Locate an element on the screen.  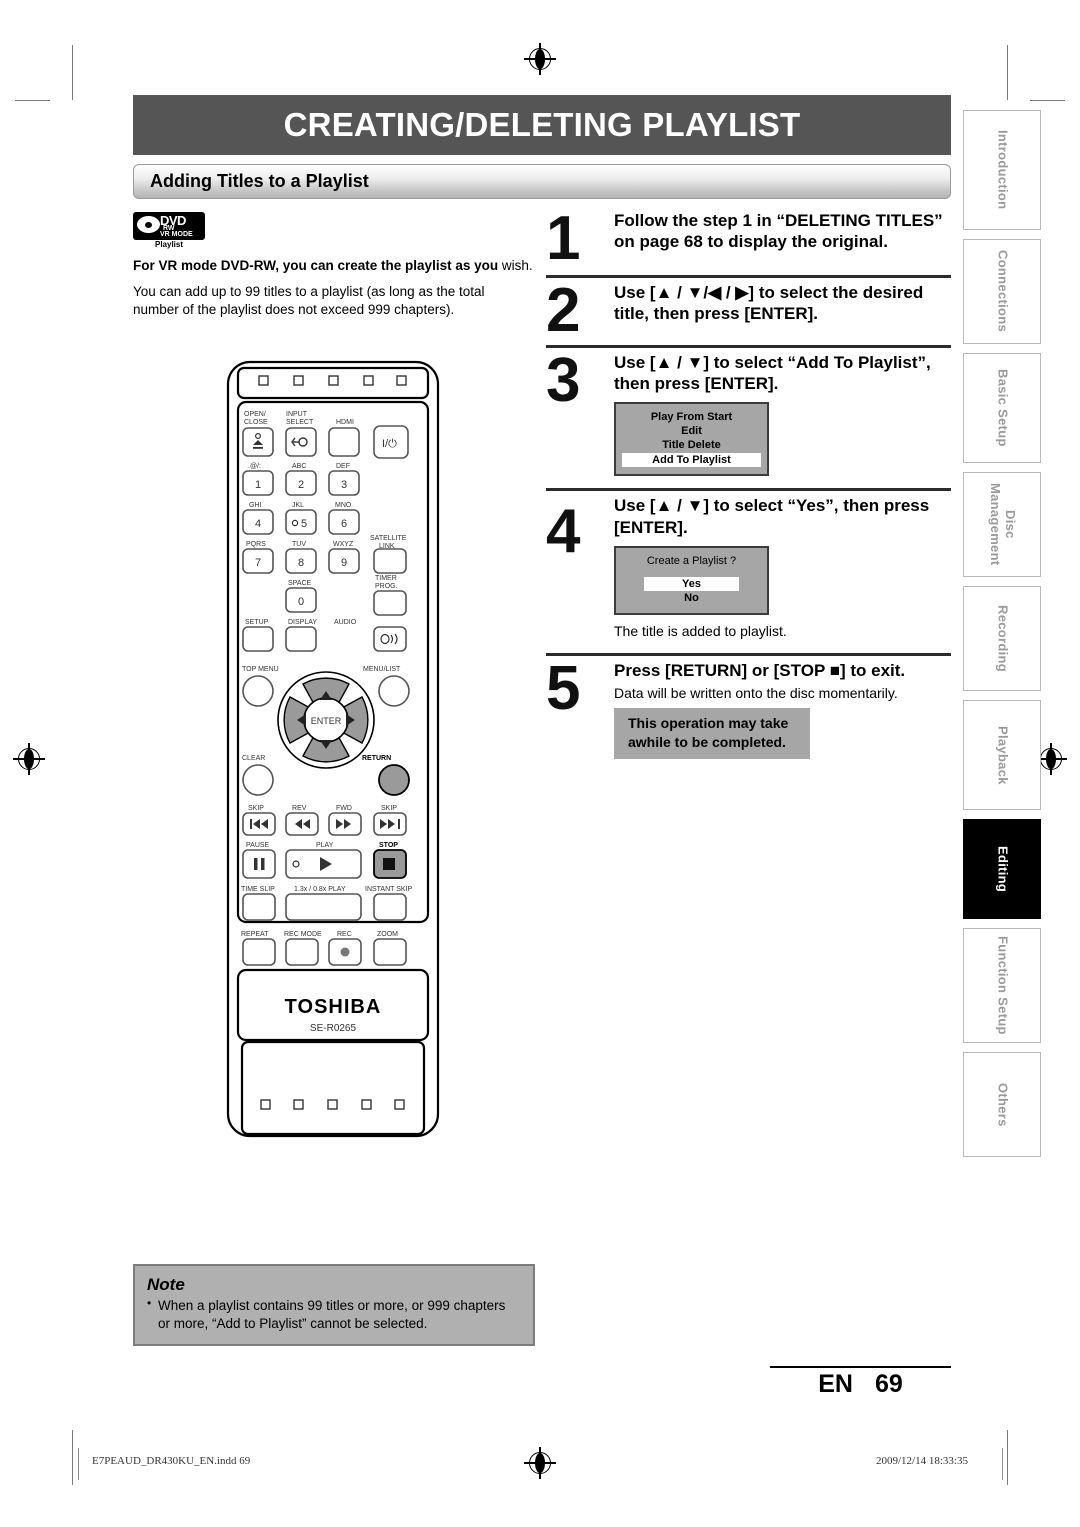
svg-text: ZOOM is located at coordinates (387, 934).